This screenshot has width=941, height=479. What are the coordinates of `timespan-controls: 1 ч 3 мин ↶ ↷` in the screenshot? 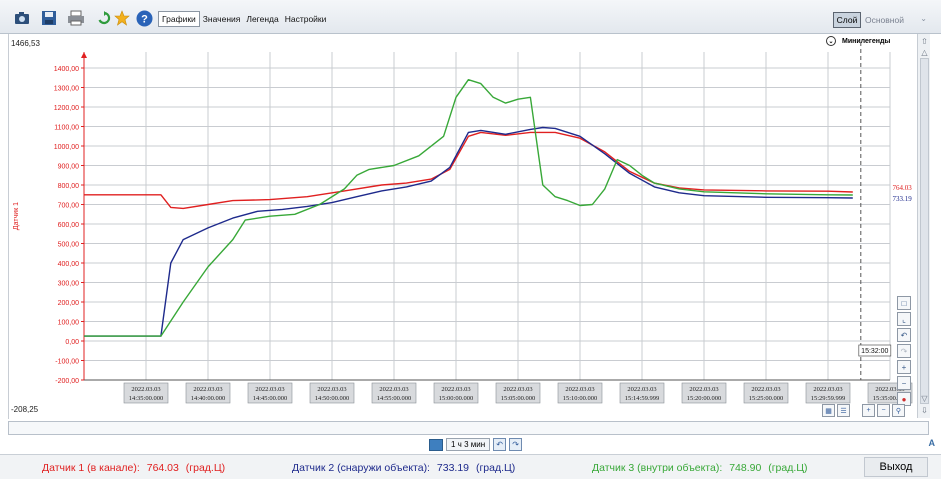 It's located at (476, 444).